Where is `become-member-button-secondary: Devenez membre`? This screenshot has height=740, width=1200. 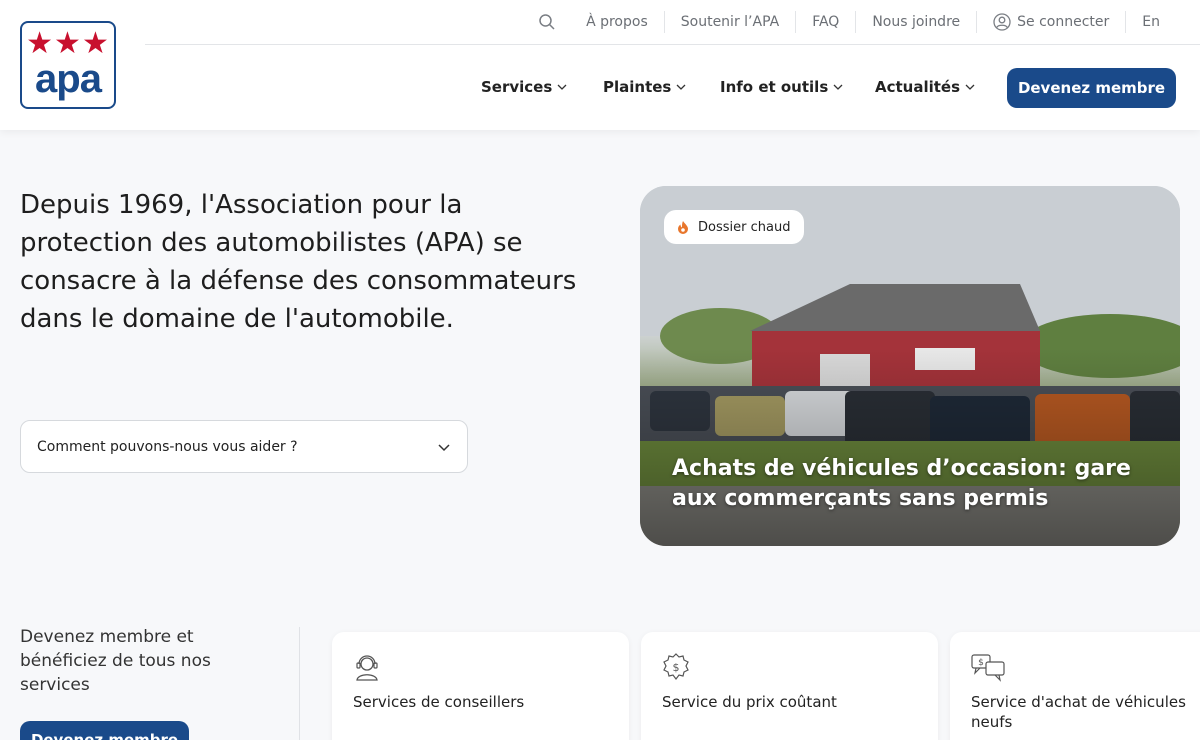
become-member-button-secondary: Devenez membre is located at coordinates (104, 730).